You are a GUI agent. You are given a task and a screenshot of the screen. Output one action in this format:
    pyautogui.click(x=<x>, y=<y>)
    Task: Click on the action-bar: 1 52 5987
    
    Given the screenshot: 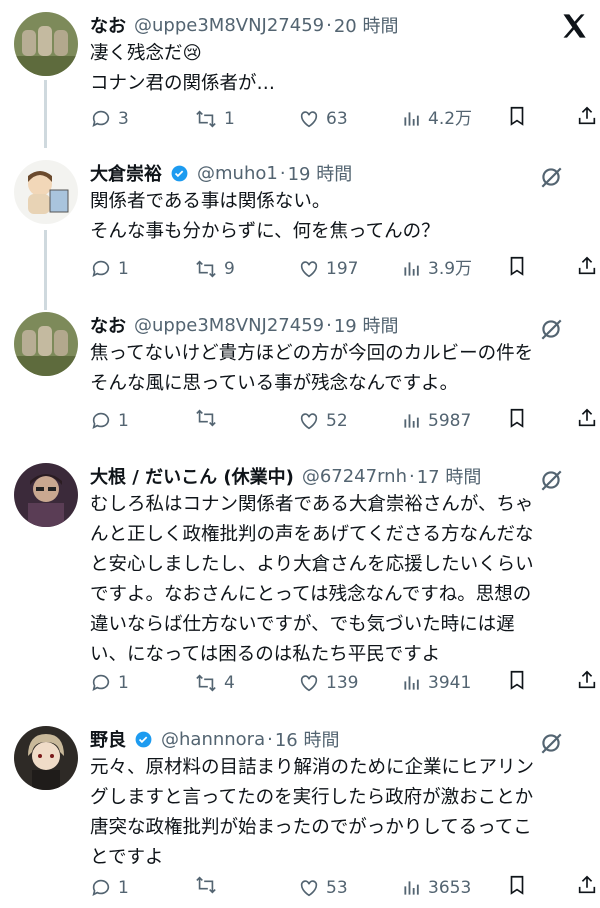 What is the action you would take?
    pyautogui.click(x=345, y=421)
    